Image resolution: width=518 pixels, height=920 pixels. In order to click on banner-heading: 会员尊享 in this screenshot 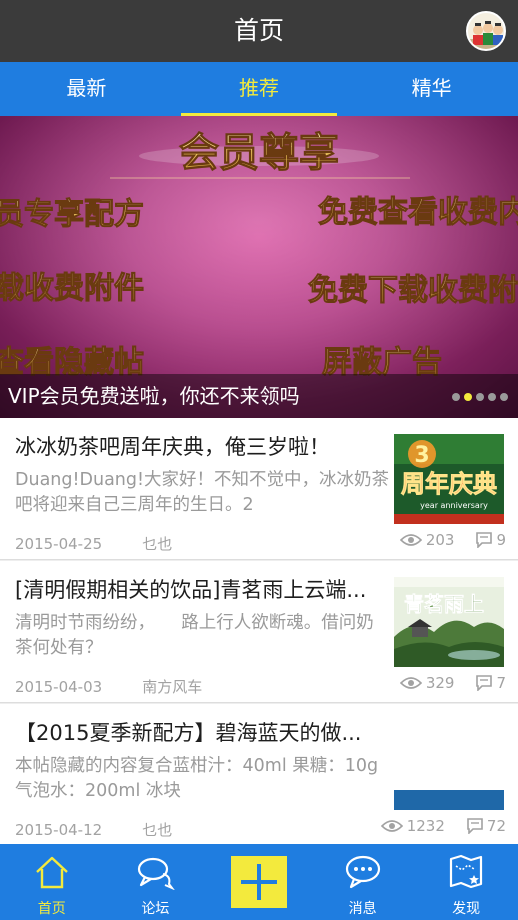, I will do `click(259, 152)`.